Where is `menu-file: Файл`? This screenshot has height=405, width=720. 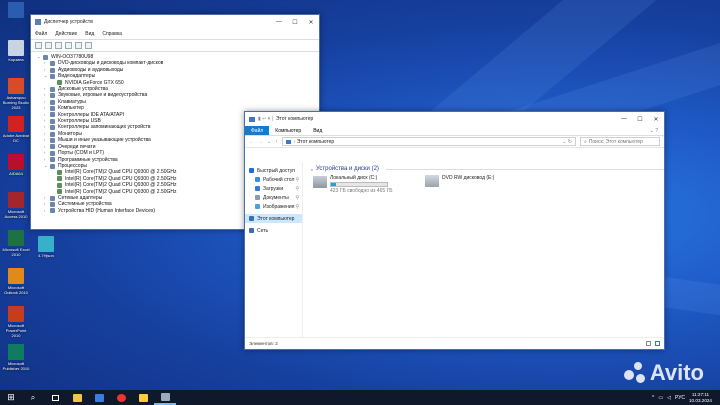
menu-file: Файл is located at coordinates (41, 34).